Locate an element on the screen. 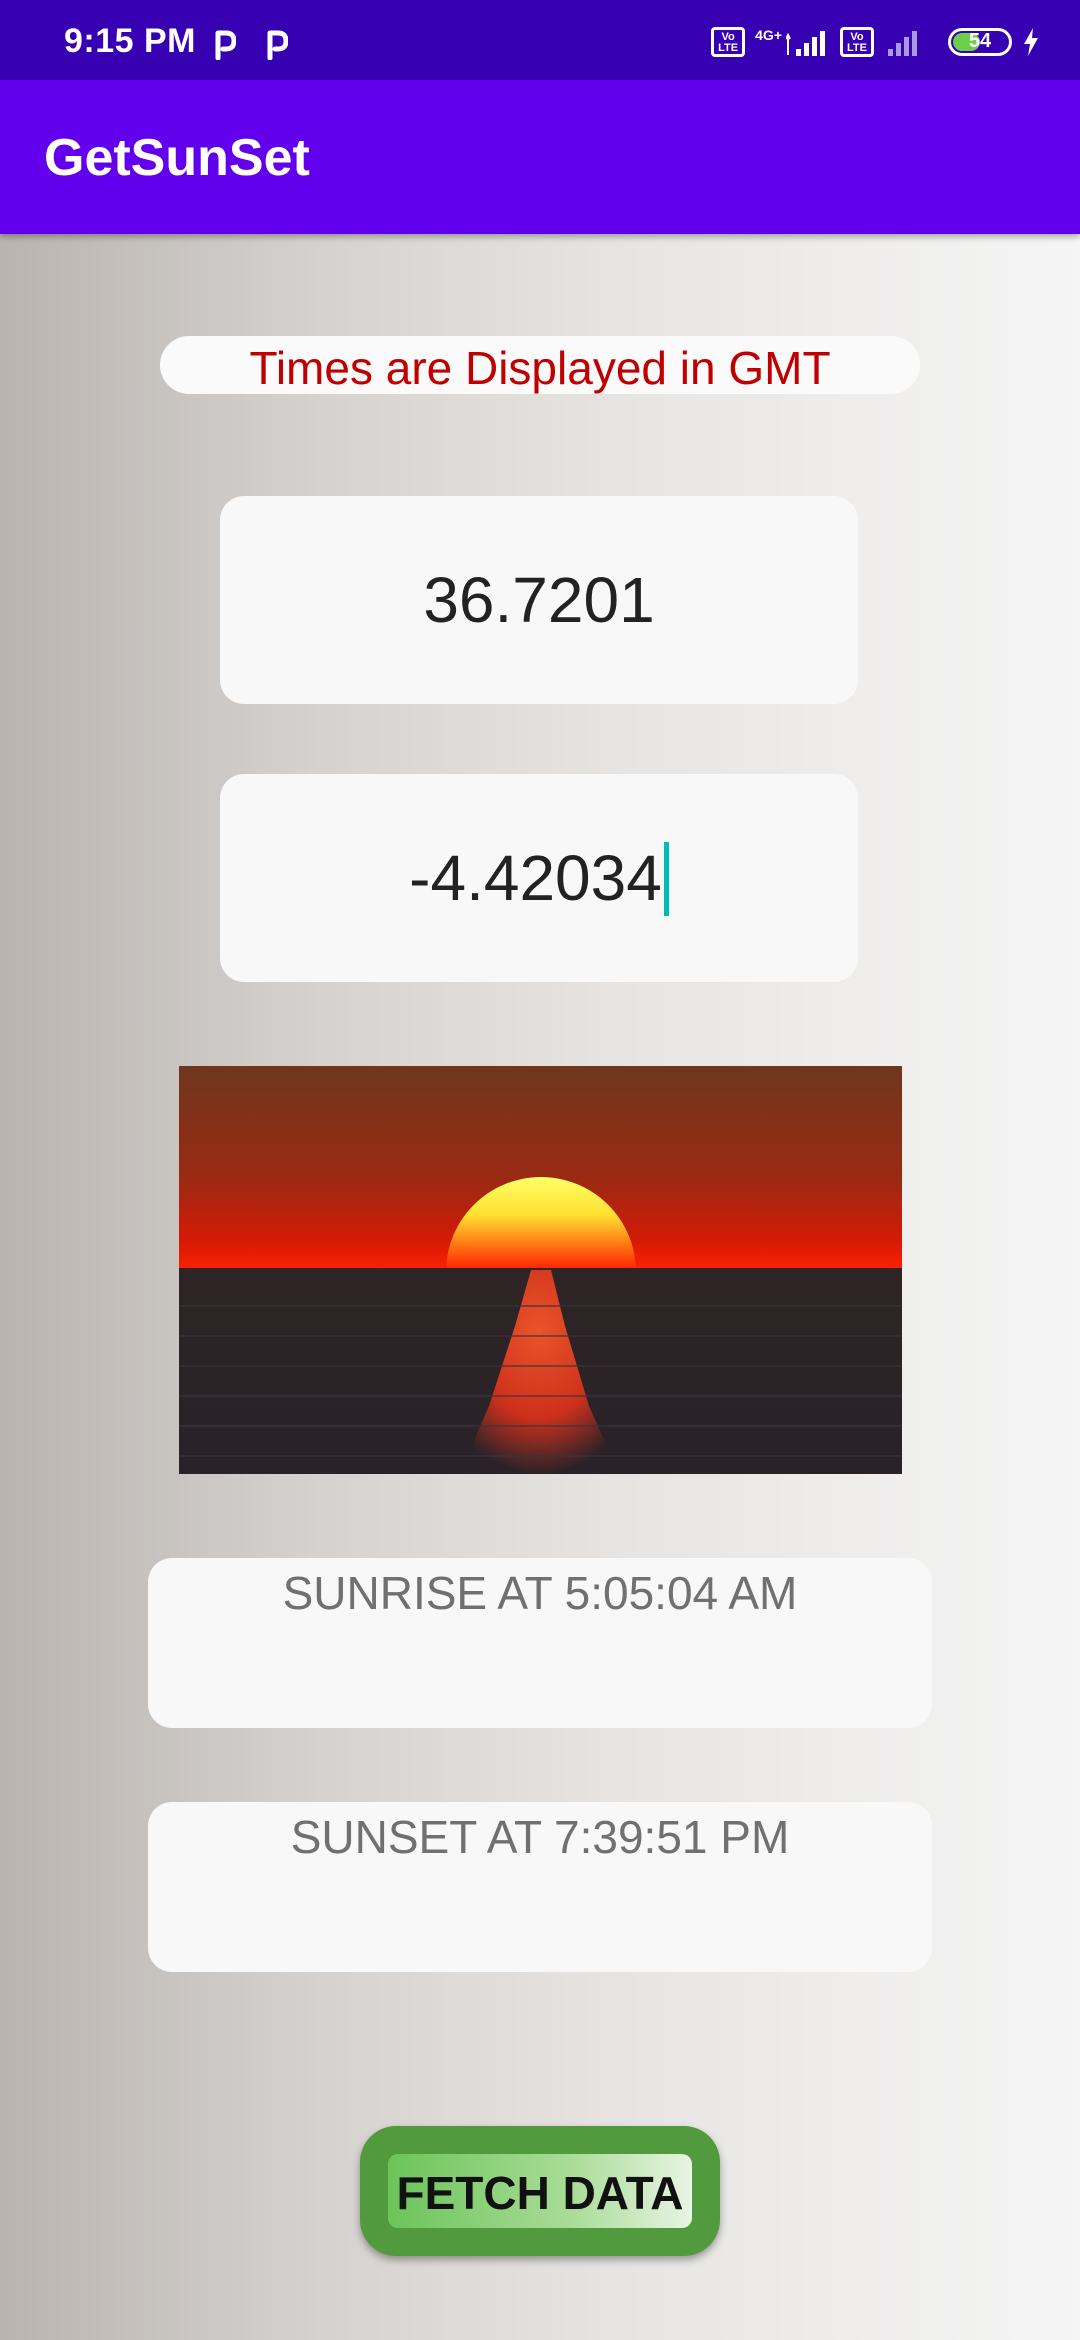 The width and height of the screenshot is (1080, 2340). fetch-data-button: FETCH DATA is located at coordinates (540, 2191).